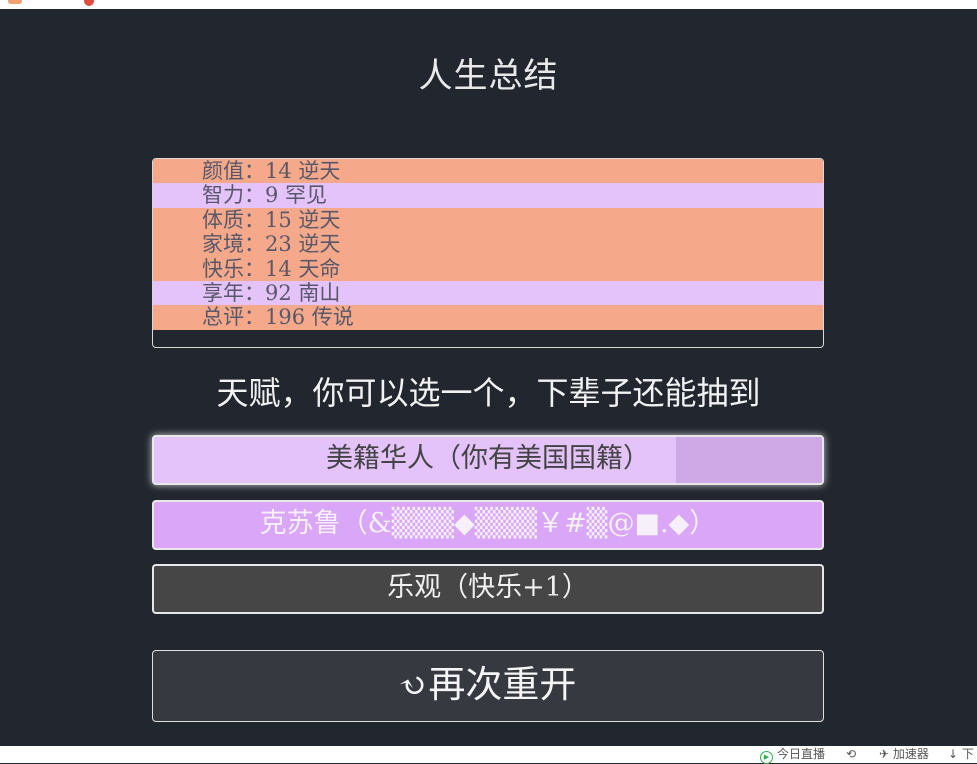 The height and width of the screenshot is (764, 977). I want to click on restart-button: ↻再次重开, so click(488, 686).